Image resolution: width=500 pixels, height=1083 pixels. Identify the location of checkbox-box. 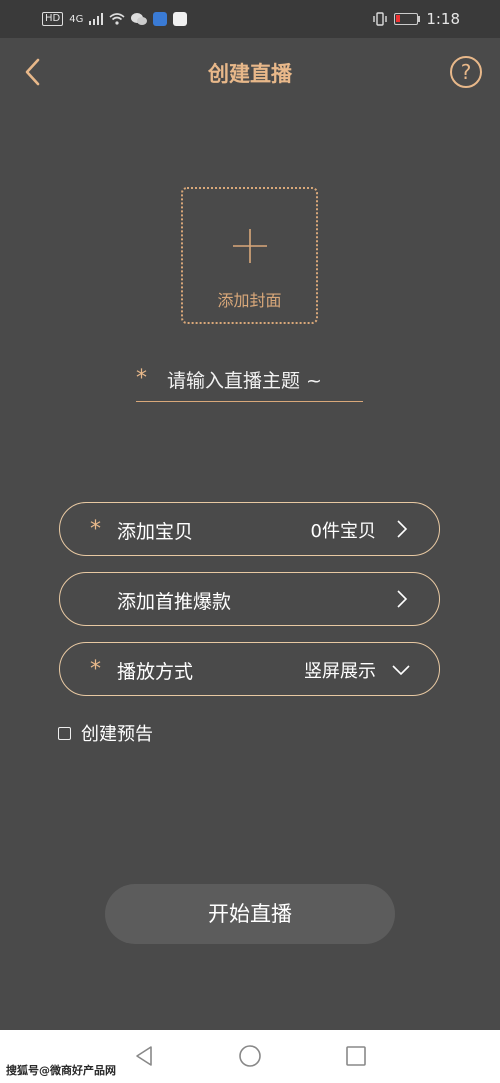
(64, 733).